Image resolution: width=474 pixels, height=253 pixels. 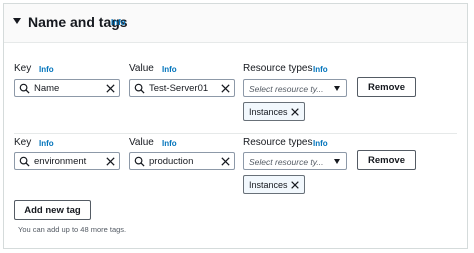 What do you see at coordinates (171, 161) in the screenshot?
I see `value-input-value: production` at bounding box center [171, 161].